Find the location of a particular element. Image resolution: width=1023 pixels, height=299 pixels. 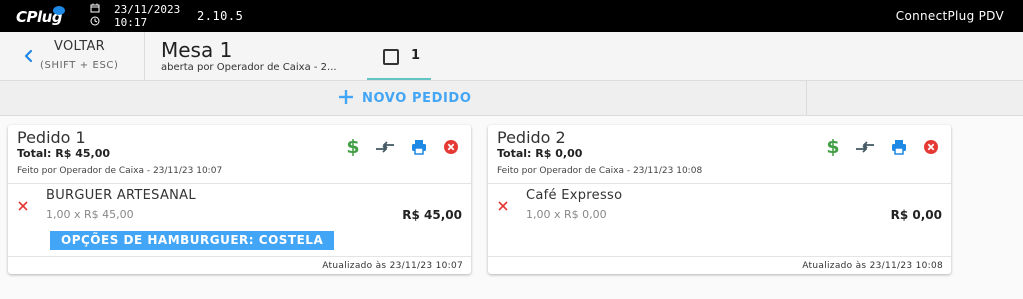

datetime-icons is located at coordinates (96, 16).